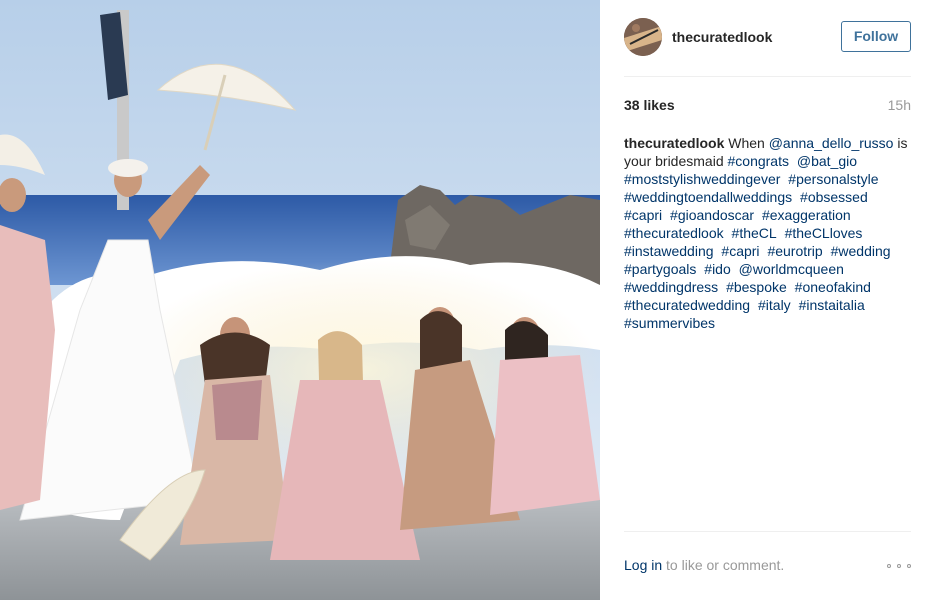 This screenshot has width=933, height=600. I want to click on hashtag-link: #italy, so click(774, 305).